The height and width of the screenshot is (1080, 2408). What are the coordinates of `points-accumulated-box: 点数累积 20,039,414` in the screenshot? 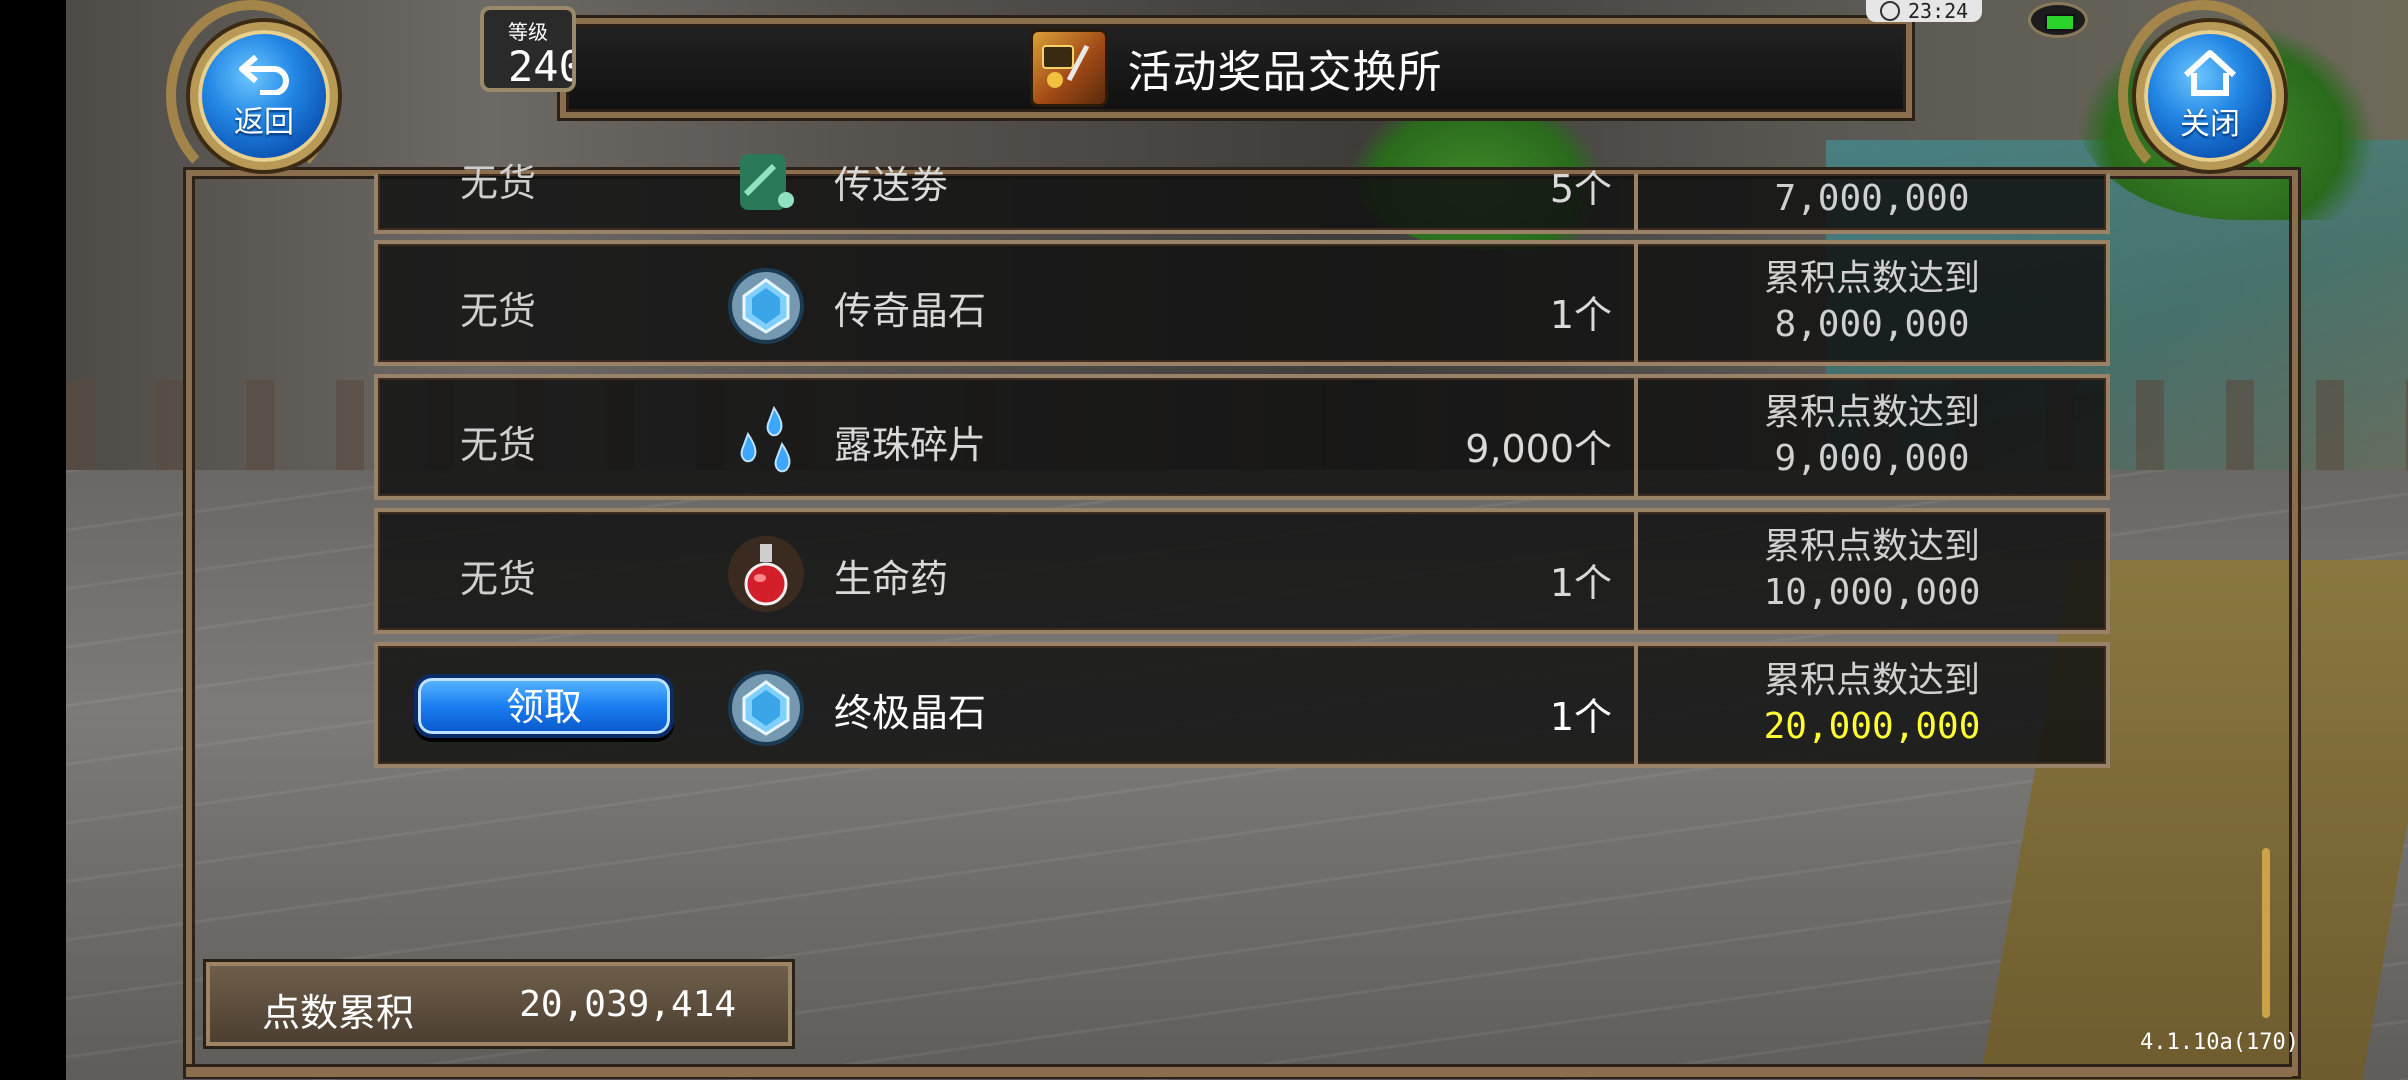 It's located at (499, 1004).